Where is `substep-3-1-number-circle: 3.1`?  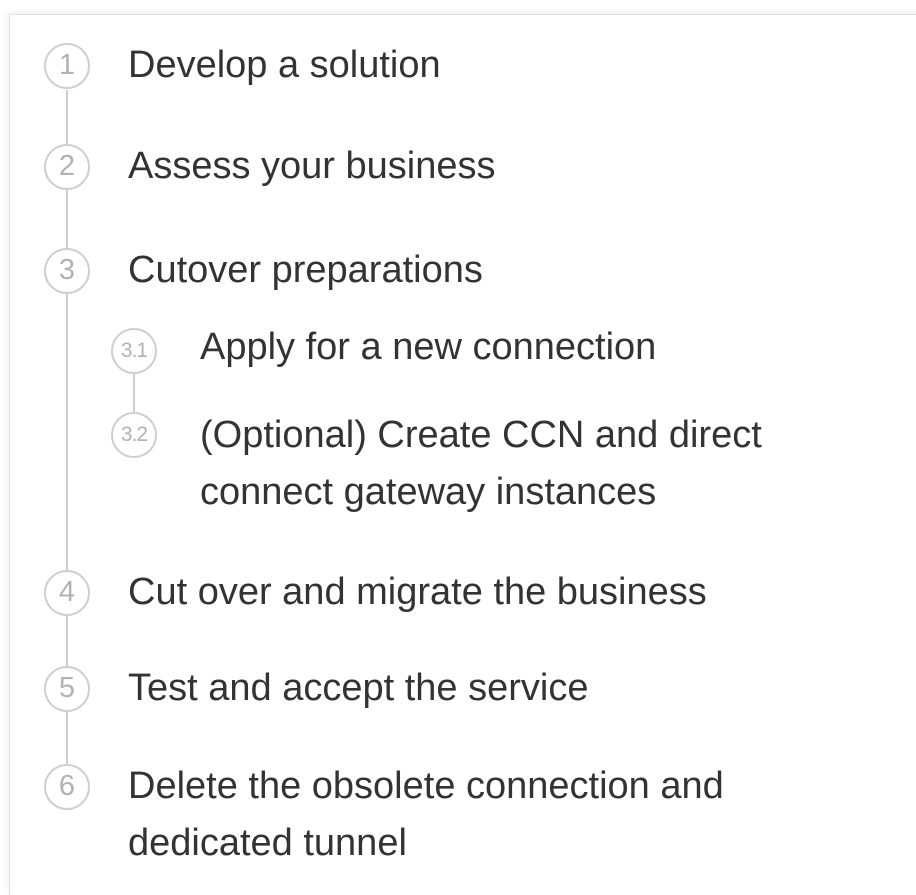
substep-3-1-number-circle: 3.1 is located at coordinates (134, 351).